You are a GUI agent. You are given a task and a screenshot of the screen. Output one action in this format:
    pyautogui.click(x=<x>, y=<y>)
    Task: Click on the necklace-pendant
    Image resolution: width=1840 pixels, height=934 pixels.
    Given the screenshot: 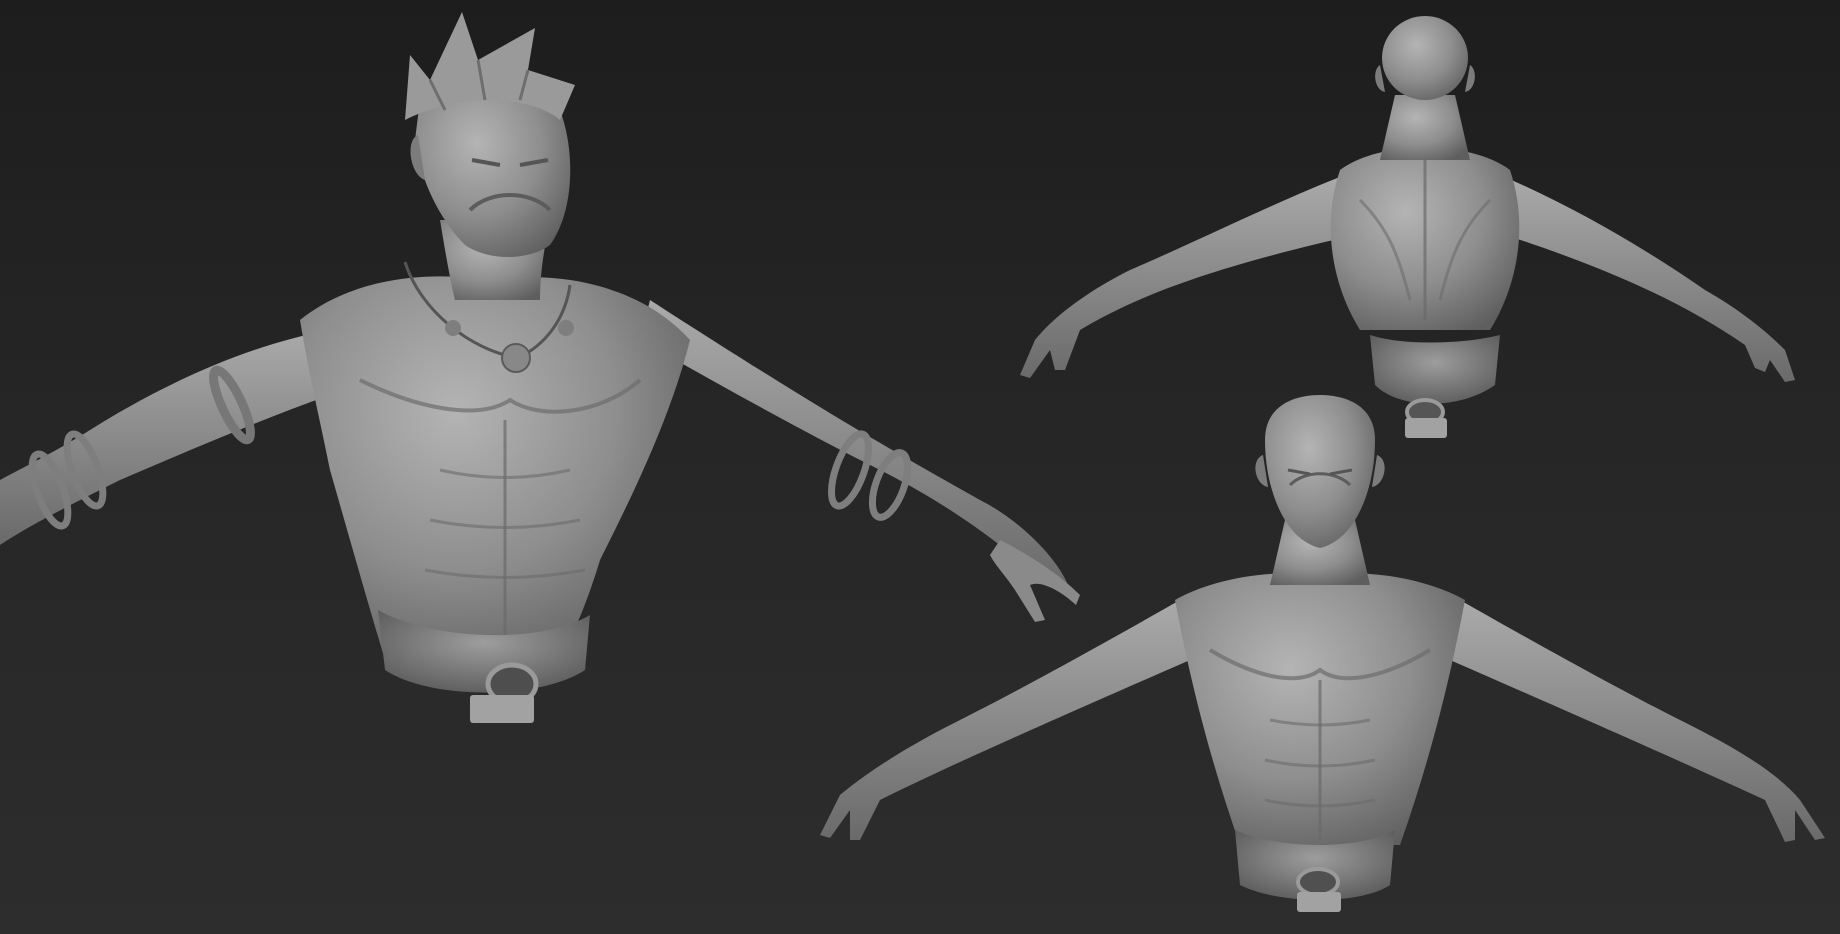 What is the action you would take?
    pyautogui.click(x=516, y=358)
    